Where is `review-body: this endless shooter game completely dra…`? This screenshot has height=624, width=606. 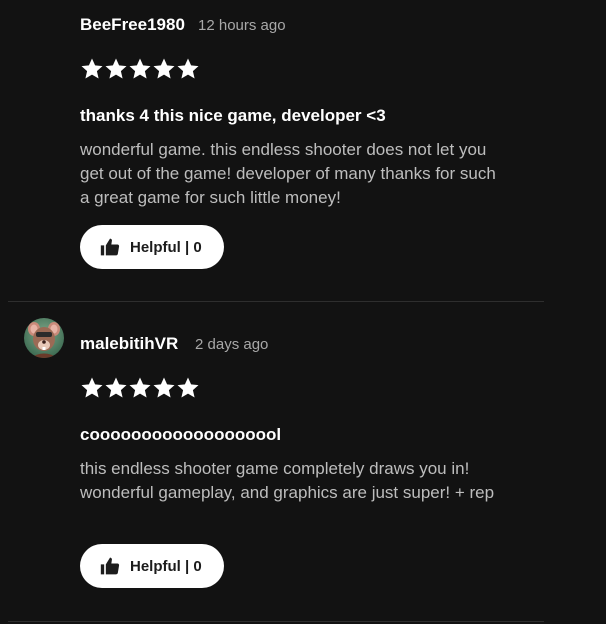
review-body: this endless shooter game completely dra… is located at coordinates (287, 480).